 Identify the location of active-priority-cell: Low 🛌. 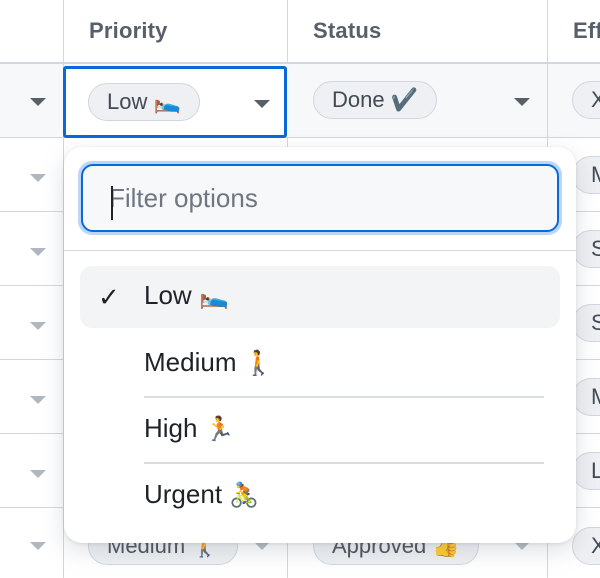
(175, 102).